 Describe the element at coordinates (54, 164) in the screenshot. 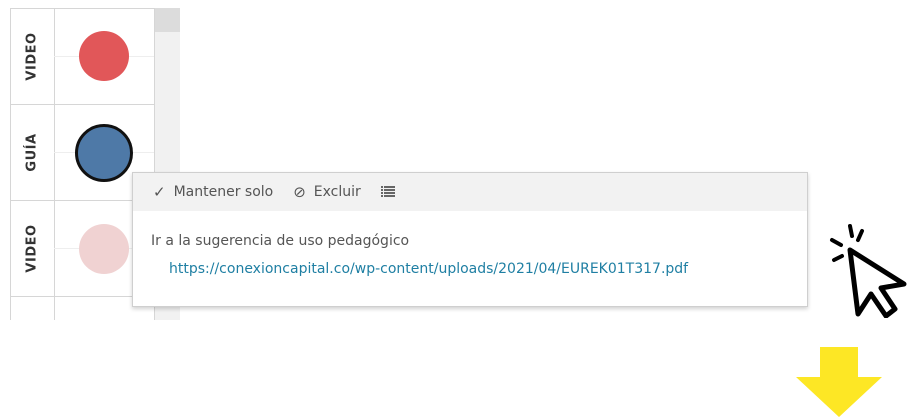

I see `grid-line` at that location.